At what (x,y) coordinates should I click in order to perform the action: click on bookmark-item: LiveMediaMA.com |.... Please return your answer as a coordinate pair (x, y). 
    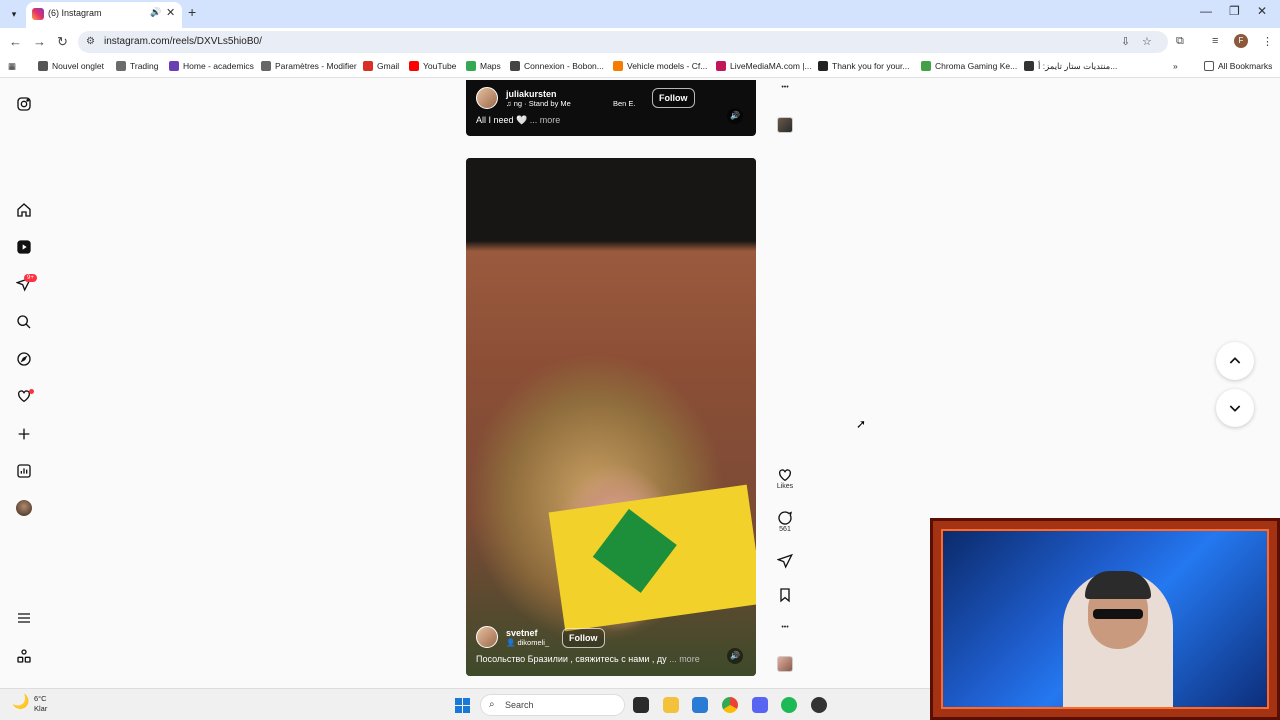
    Looking at the image, I should click on (764, 66).